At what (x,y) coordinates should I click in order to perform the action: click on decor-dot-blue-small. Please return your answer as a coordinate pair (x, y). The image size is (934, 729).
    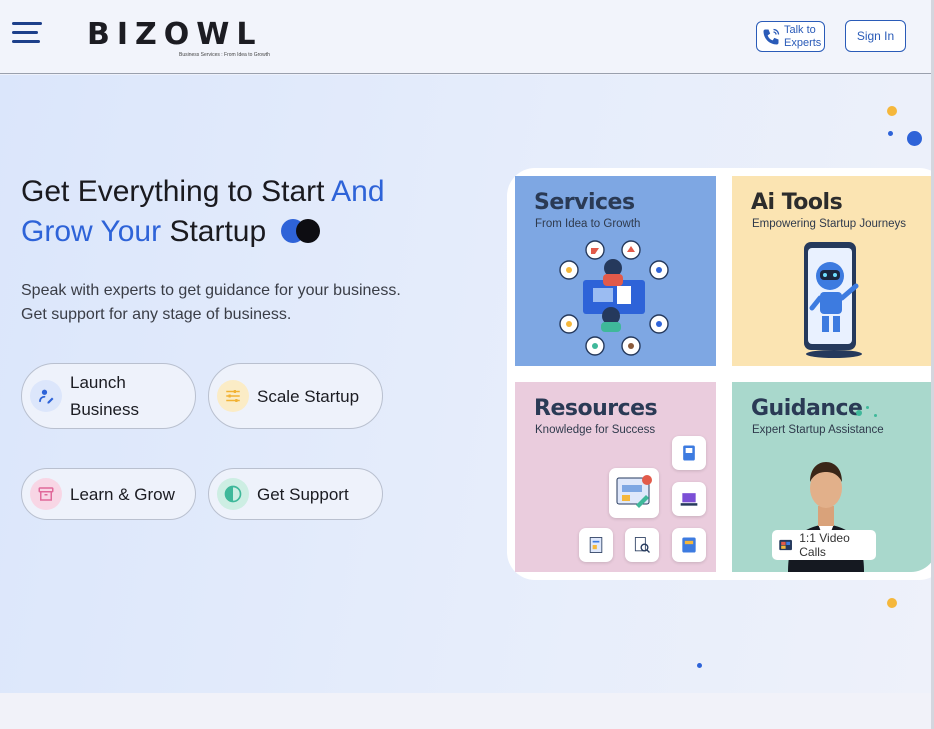
    Looking at the image, I should click on (890, 133).